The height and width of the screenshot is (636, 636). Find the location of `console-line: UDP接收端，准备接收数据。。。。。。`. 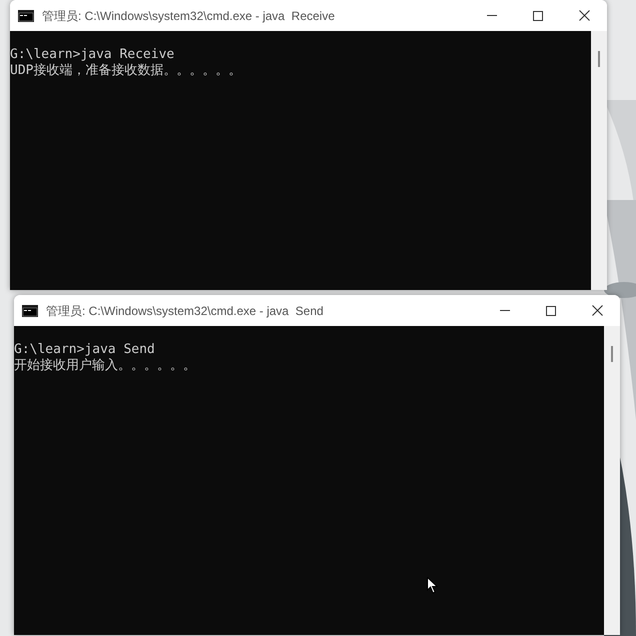

console-line: UDP接收端，准备接收数据。。。。。。 is located at coordinates (126, 71).